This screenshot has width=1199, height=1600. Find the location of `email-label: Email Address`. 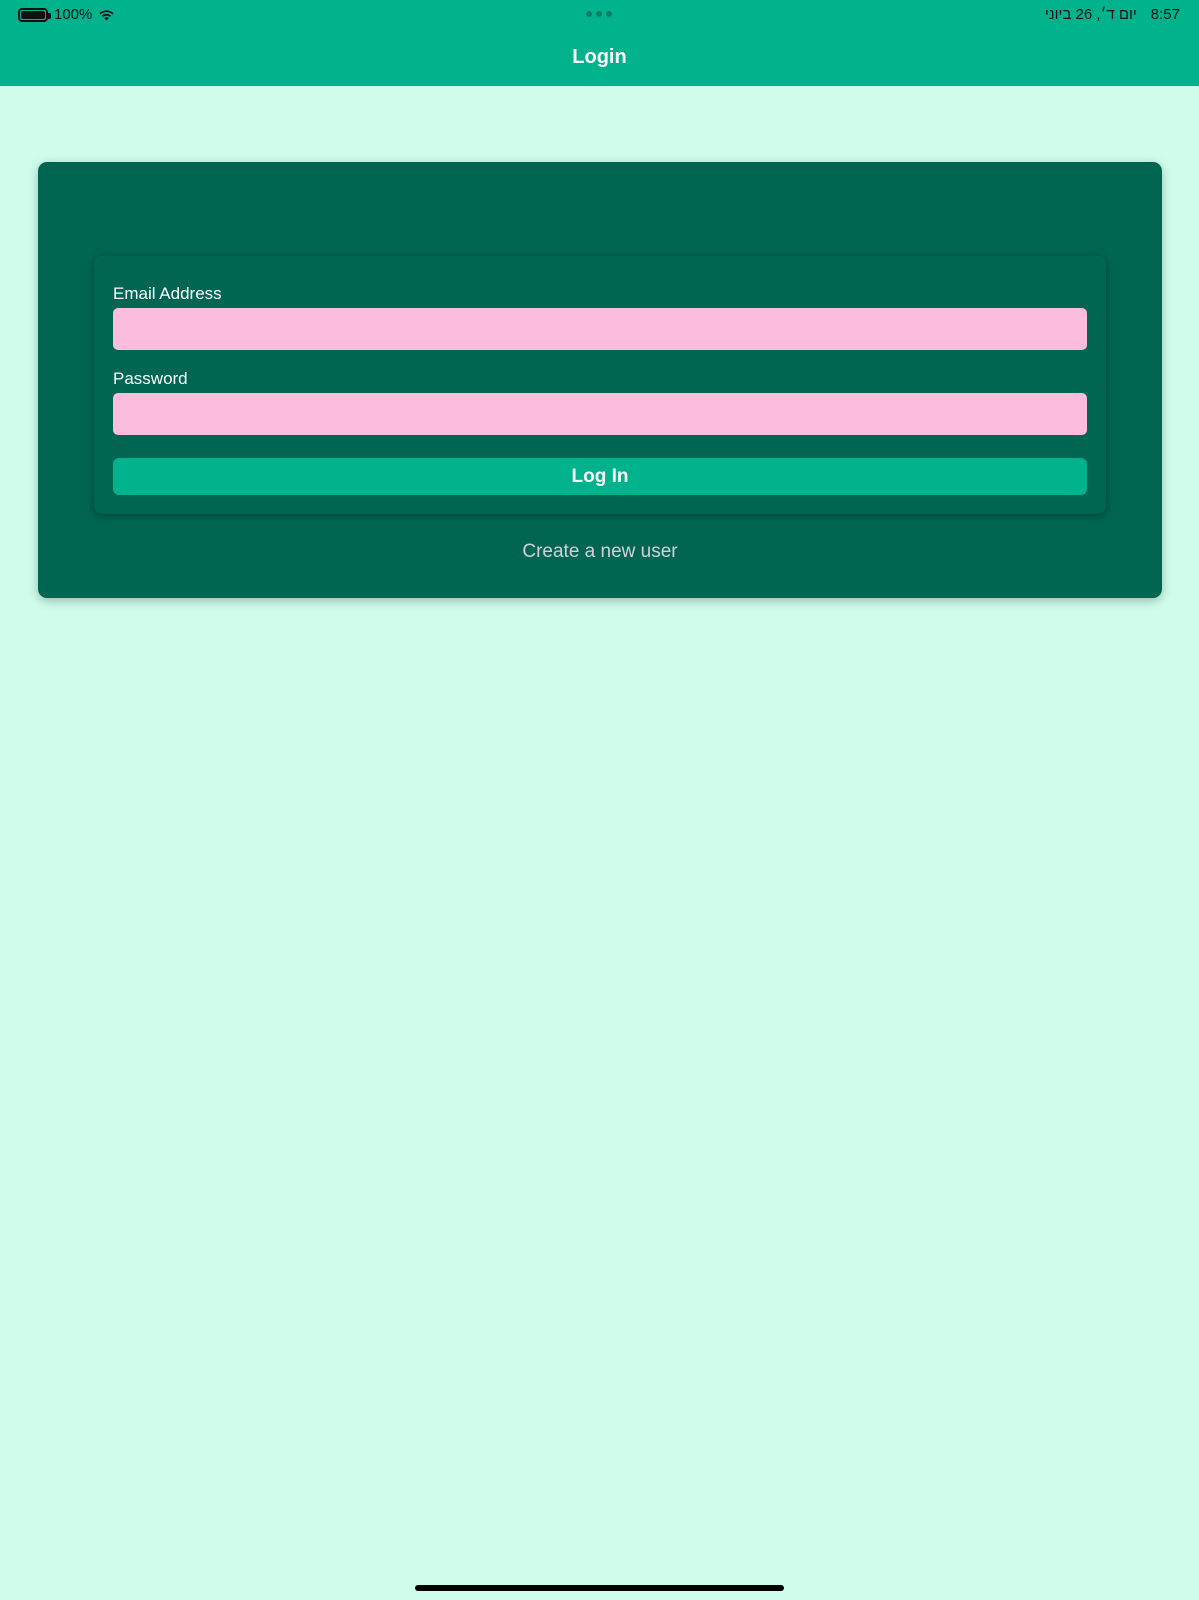

email-label: Email Address is located at coordinates (167, 293).